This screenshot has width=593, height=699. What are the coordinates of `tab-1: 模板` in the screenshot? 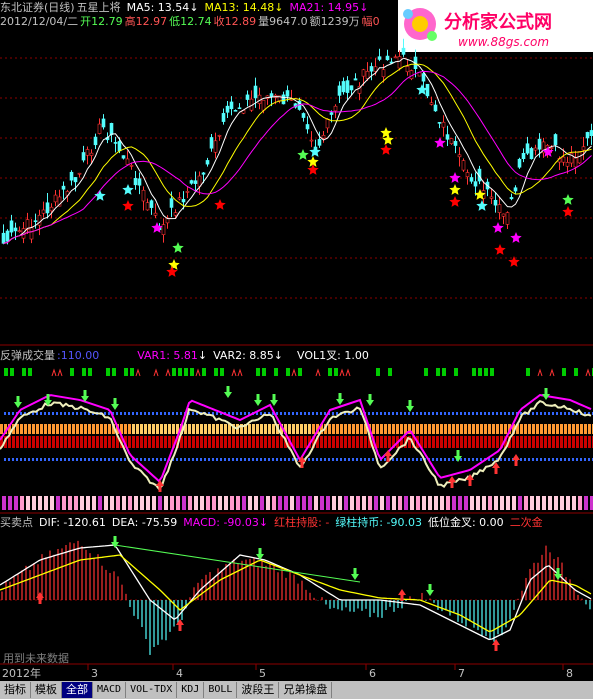 It's located at (46, 690).